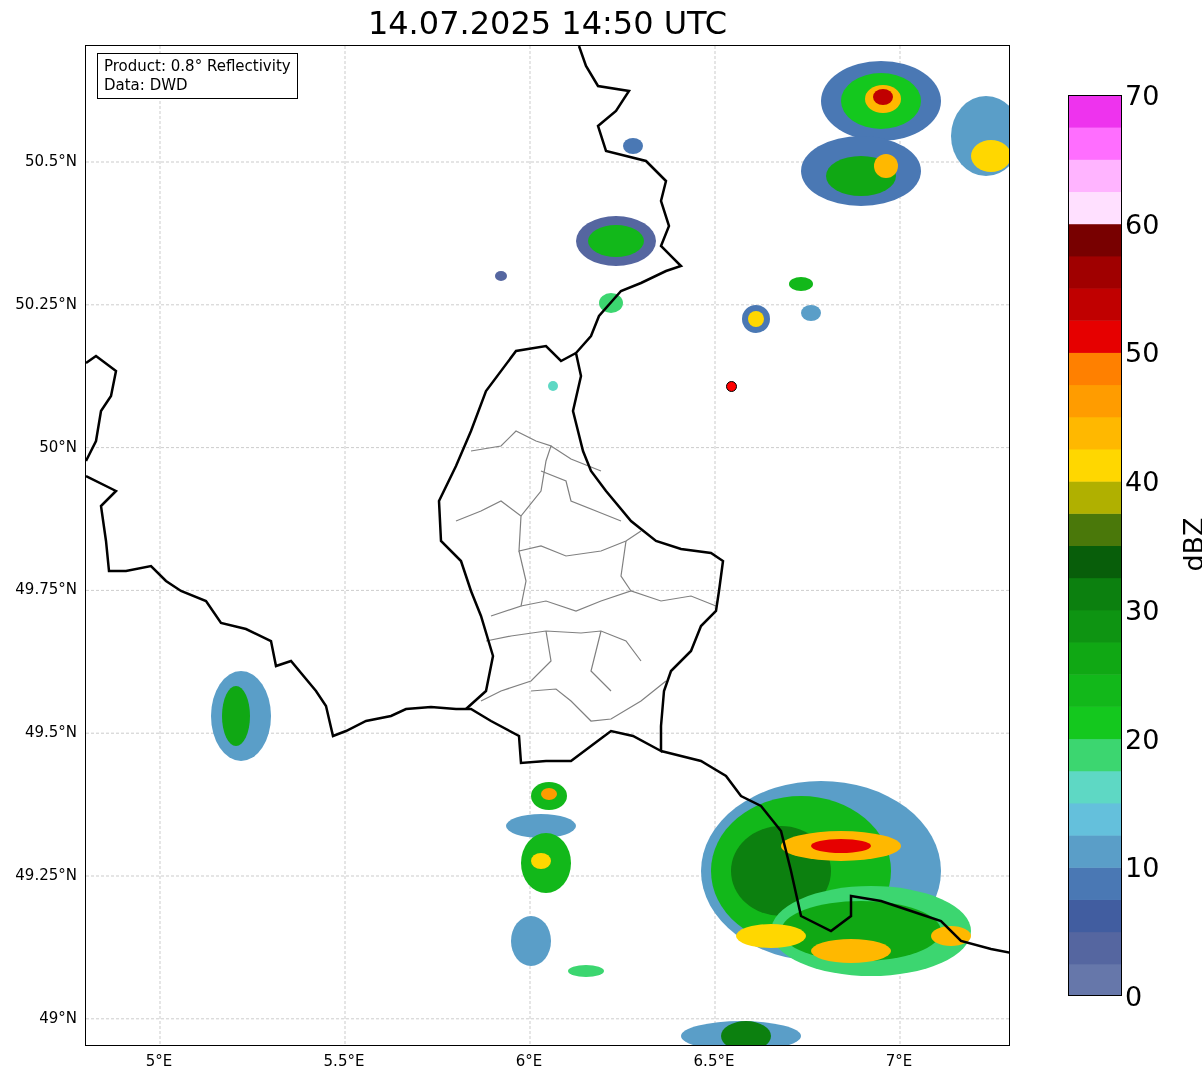 This screenshot has height=1081, width=1202. Describe the element at coordinates (146, 85) in the screenshot. I see `info-text: Data: DWD` at that location.